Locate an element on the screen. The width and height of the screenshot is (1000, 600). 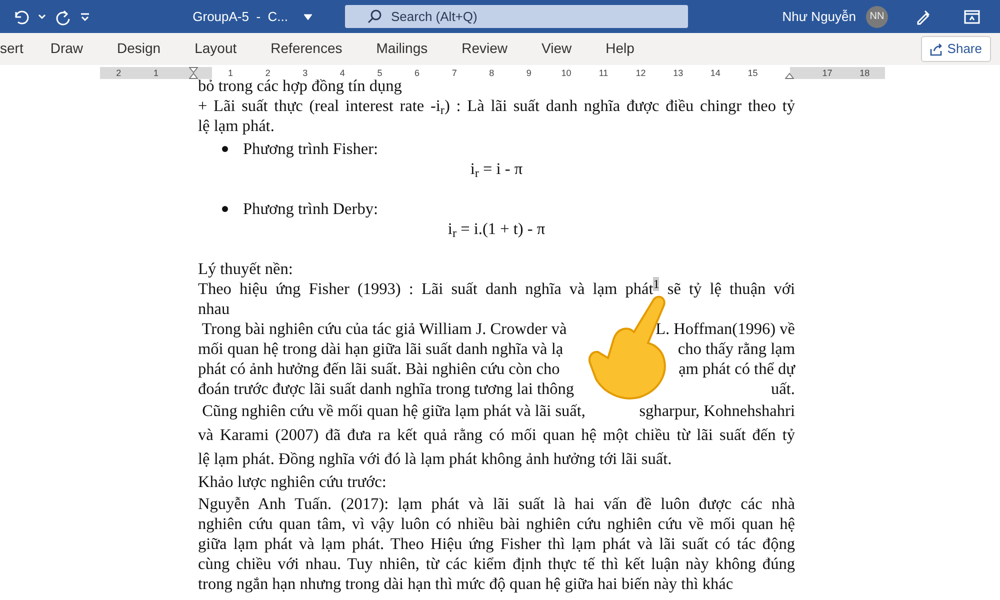
ruler-number: 4 is located at coordinates (343, 72).